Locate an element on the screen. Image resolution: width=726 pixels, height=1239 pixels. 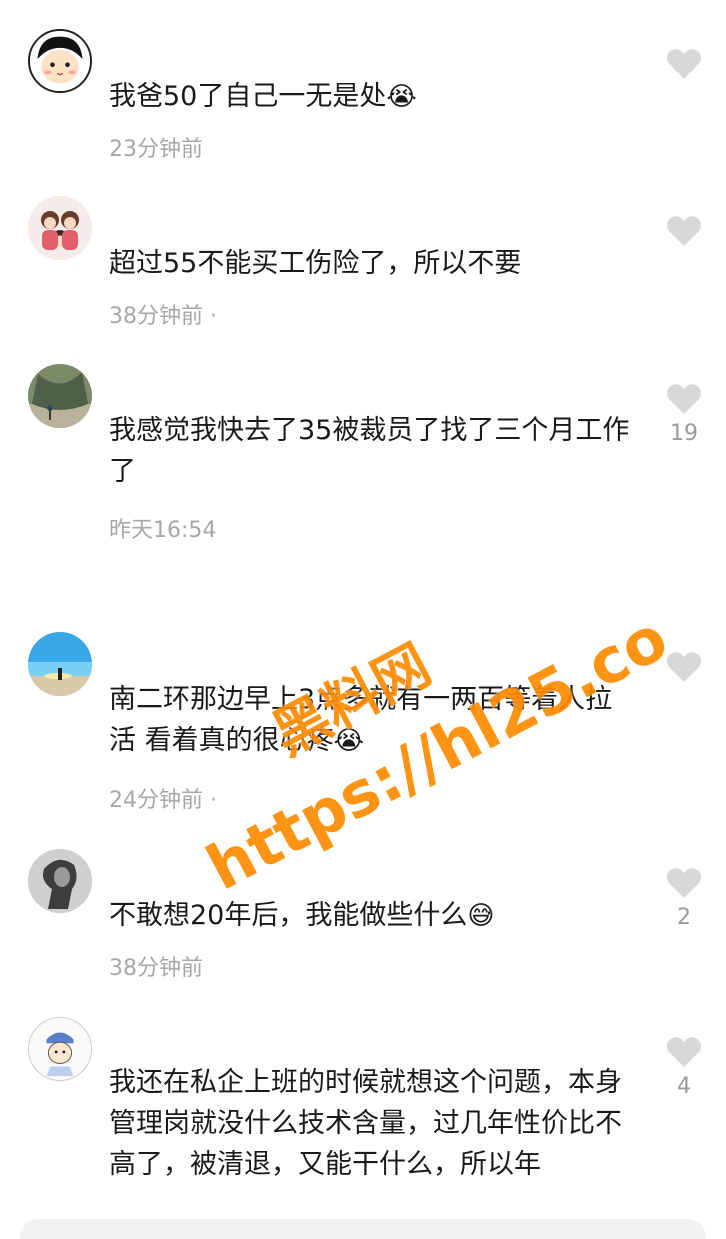
comment-text: 我感觉我快去了35被裁员了找了三个月工作了 is located at coordinates (369, 451).